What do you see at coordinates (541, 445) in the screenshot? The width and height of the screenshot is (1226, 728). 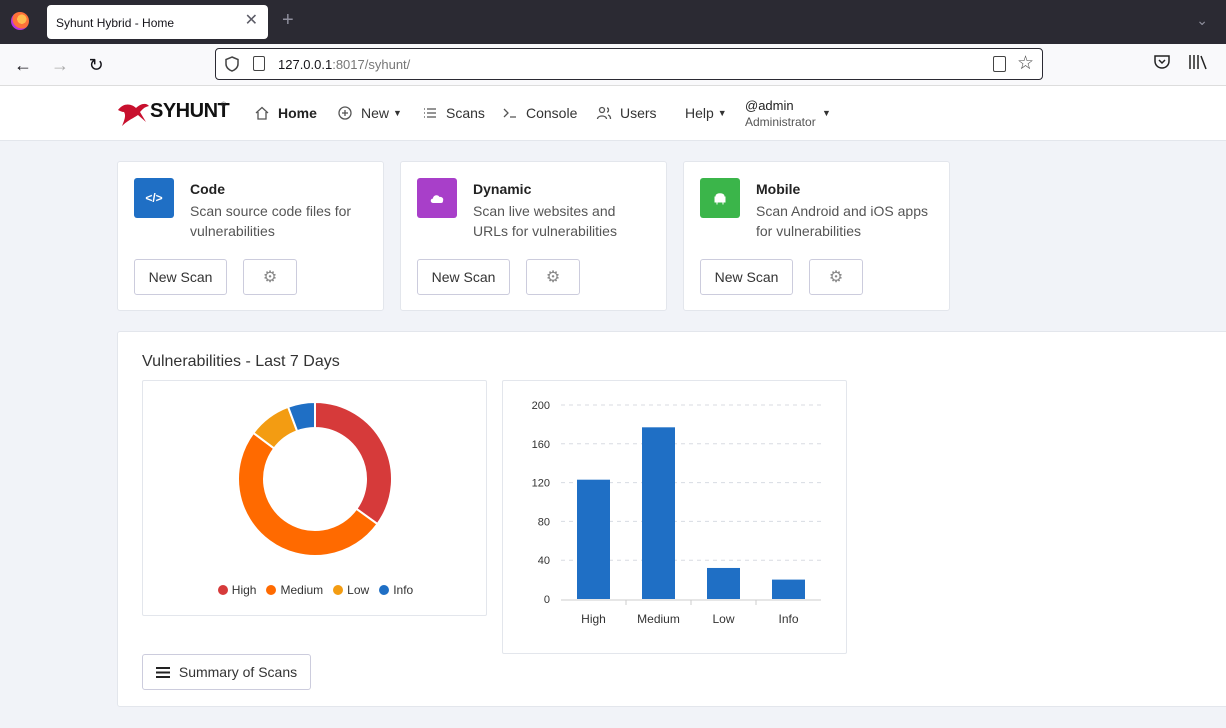 I see `y-tick-label: 160` at bounding box center [541, 445].